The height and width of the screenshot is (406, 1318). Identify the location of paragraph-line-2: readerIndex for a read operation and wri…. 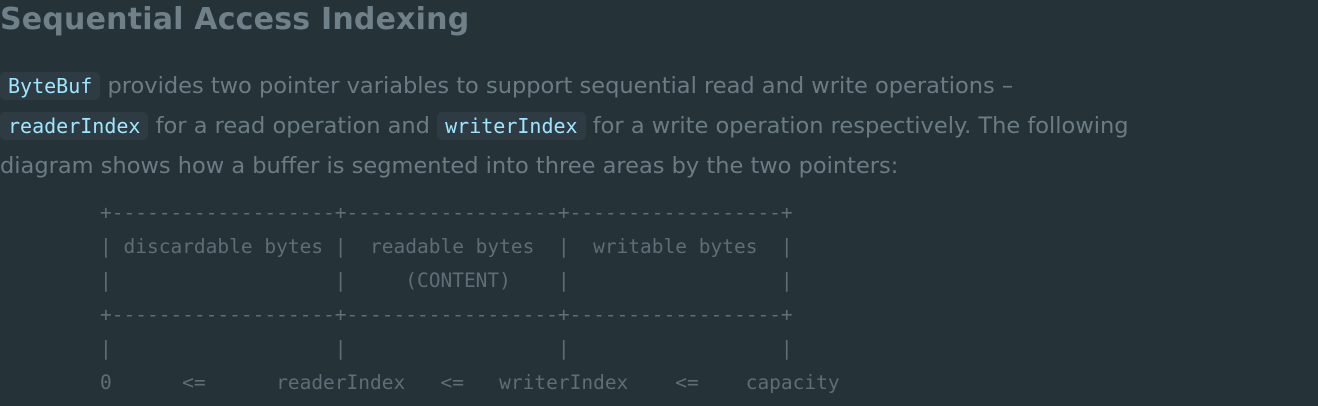
(659, 126).